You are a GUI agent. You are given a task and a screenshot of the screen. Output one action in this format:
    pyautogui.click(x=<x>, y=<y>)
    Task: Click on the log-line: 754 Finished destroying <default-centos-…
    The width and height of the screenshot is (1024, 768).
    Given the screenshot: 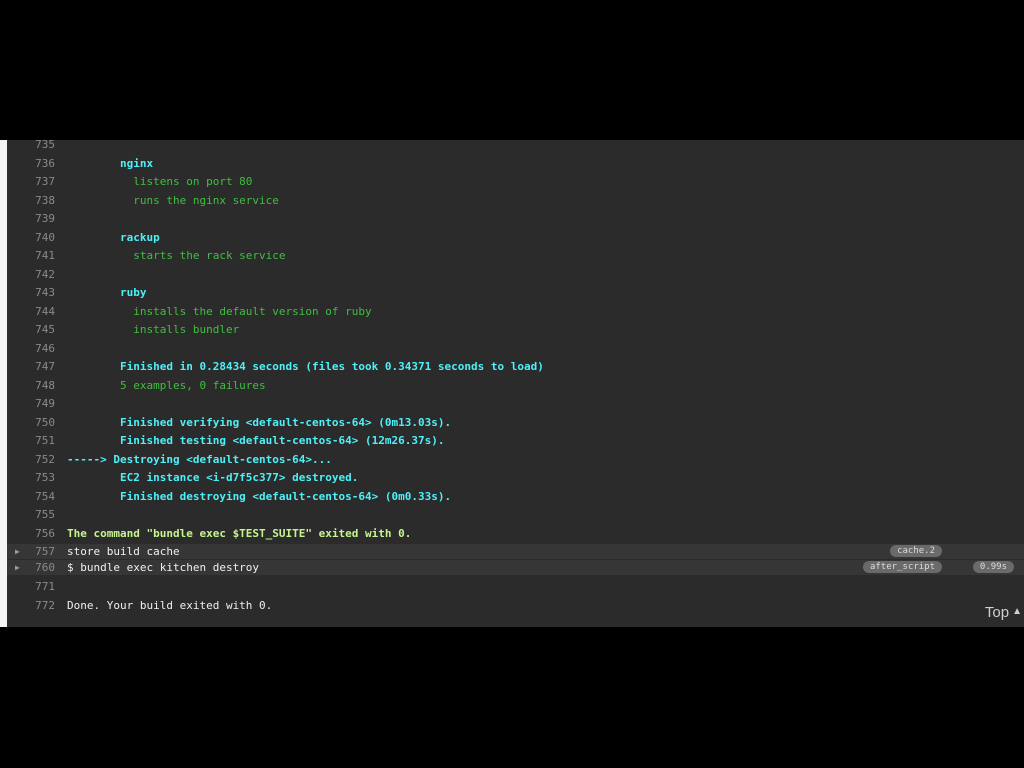 What is the action you would take?
    pyautogui.click(x=515, y=497)
    